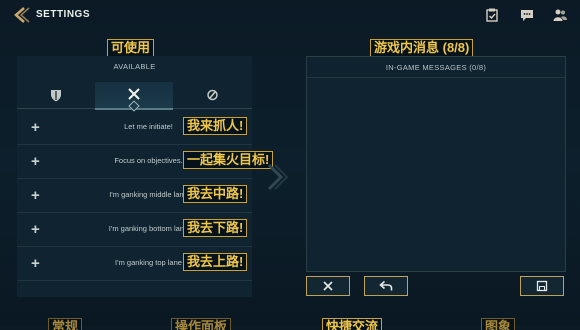 This screenshot has height=330, width=580. What do you see at coordinates (527, 15) in the screenshot?
I see `chat-icon` at bounding box center [527, 15].